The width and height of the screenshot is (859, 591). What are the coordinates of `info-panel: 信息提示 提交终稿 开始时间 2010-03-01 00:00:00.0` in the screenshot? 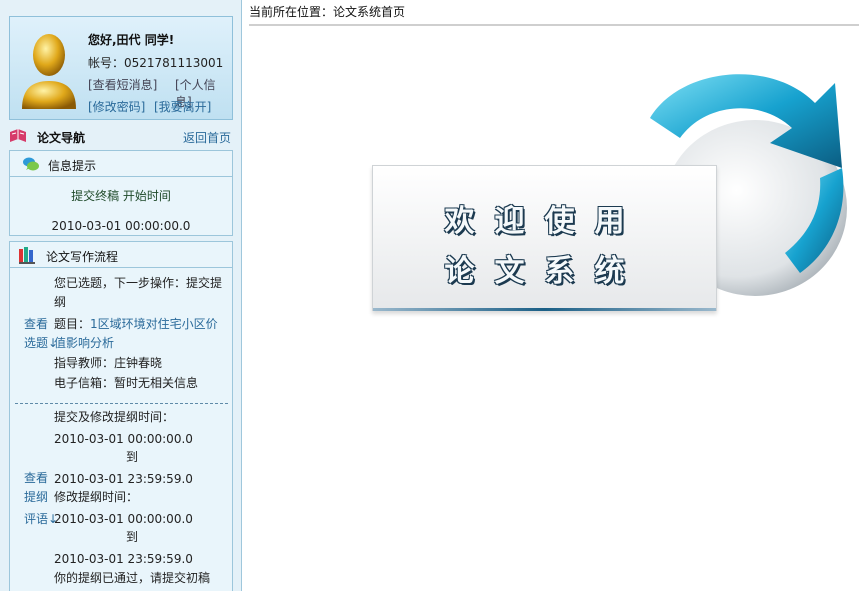 It's located at (121, 193).